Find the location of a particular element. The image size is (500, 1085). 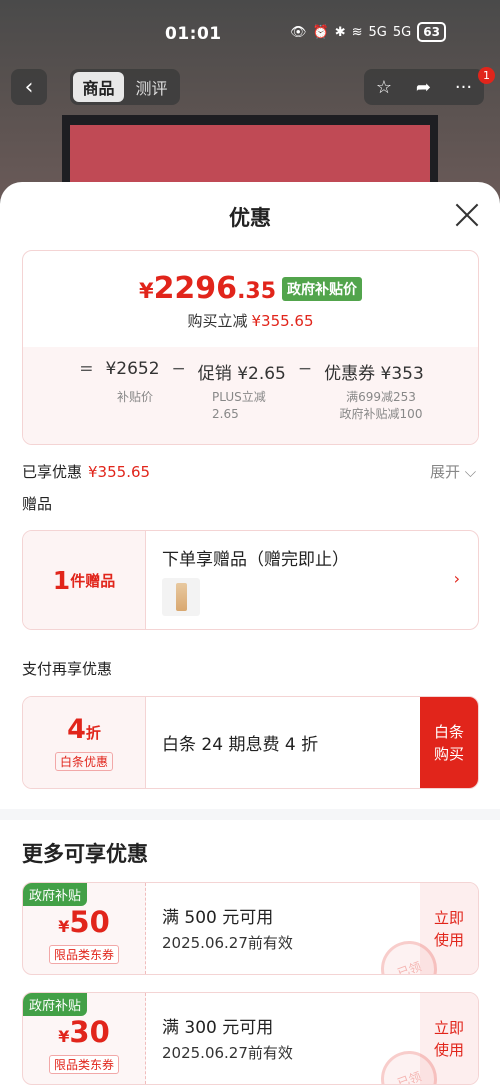

gift-thumbnail is located at coordinates (181, 597).